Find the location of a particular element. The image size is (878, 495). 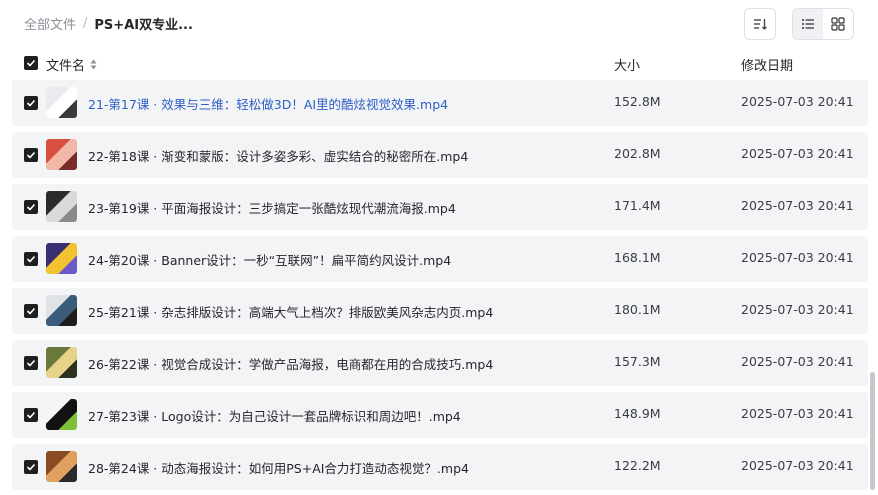

name-column-header: 文件名 is located at coordinates (71, 64).